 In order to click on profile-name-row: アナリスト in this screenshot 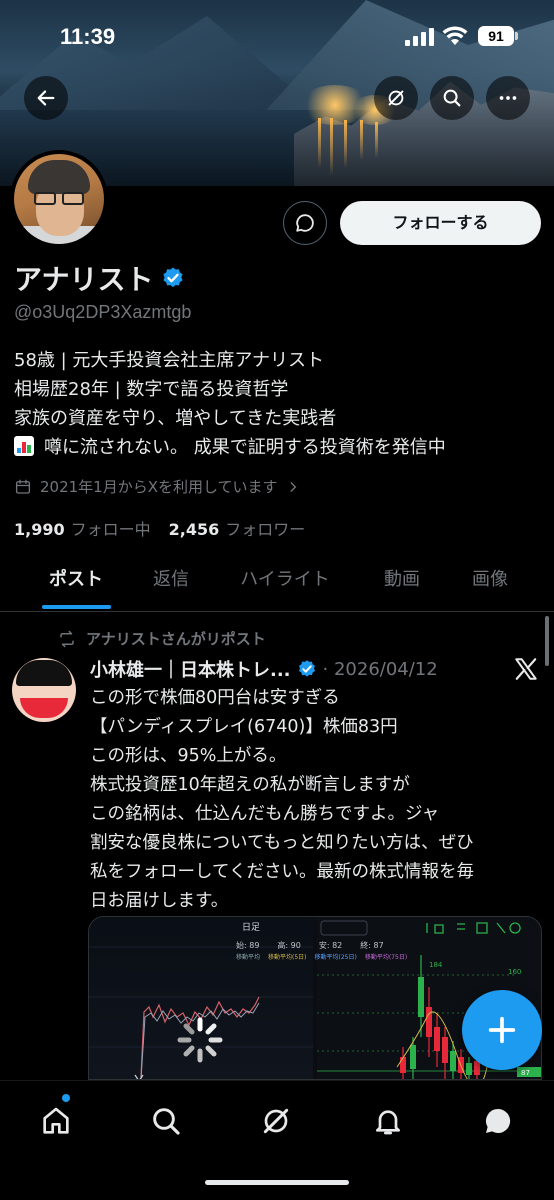, I will do `click(99, 278)`.